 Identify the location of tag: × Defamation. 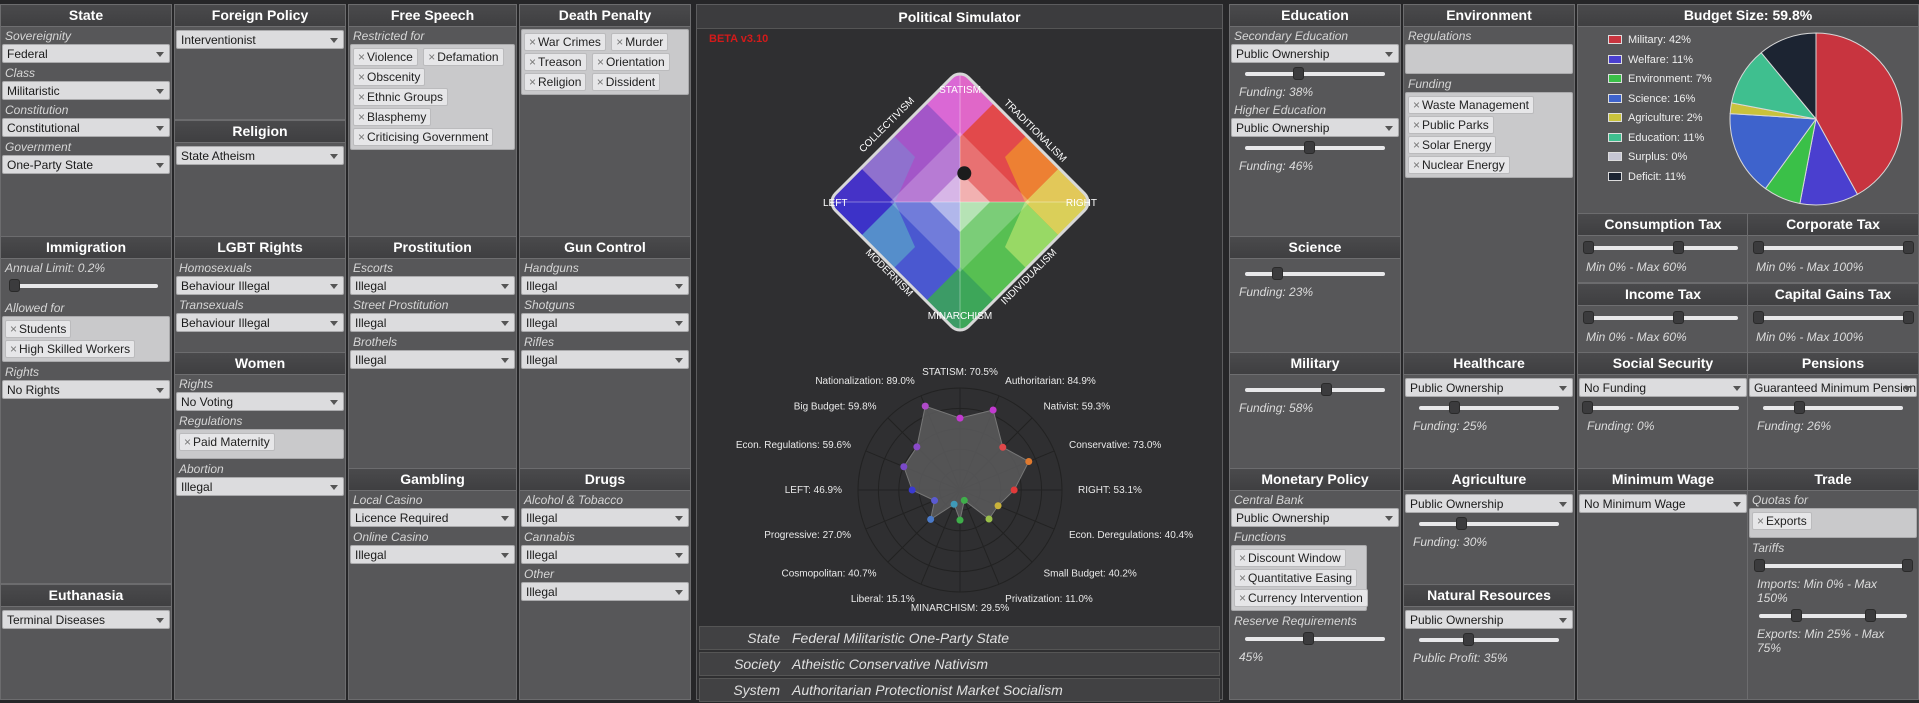
(463, 57).